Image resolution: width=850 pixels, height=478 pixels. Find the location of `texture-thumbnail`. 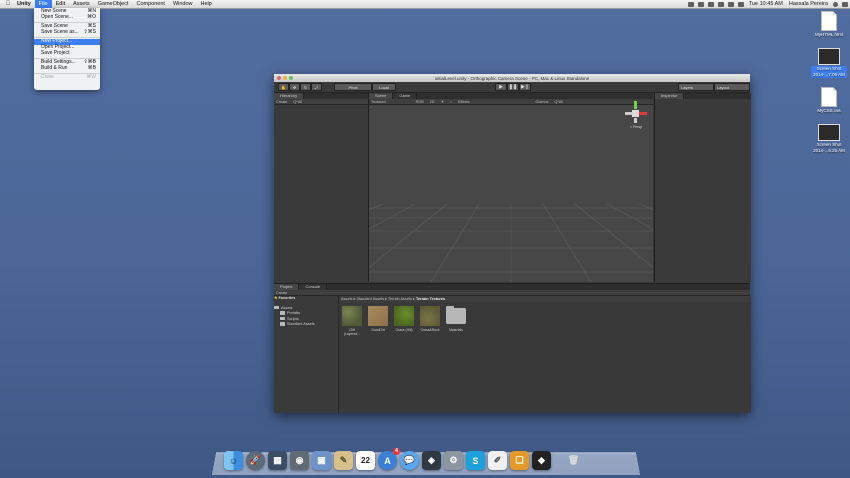

texture-thumbnail is located at coordinates (352, 316).